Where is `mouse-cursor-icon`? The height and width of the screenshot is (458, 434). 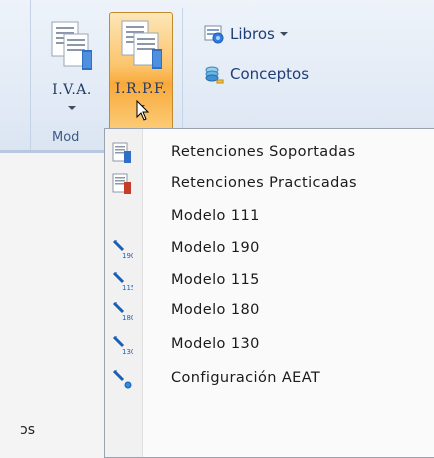 mouse-cursor-icon is located at coordinates (143, 110).